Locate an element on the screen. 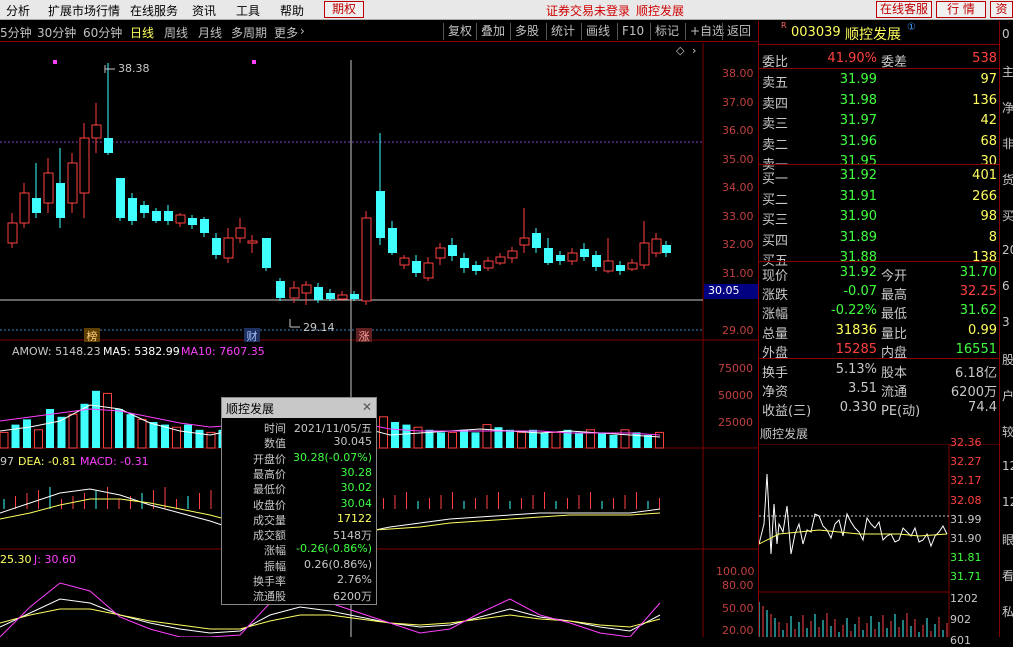 The image size is (1013, 647). stat-label-3-b: 量比 is located at coordinates (894, 334).